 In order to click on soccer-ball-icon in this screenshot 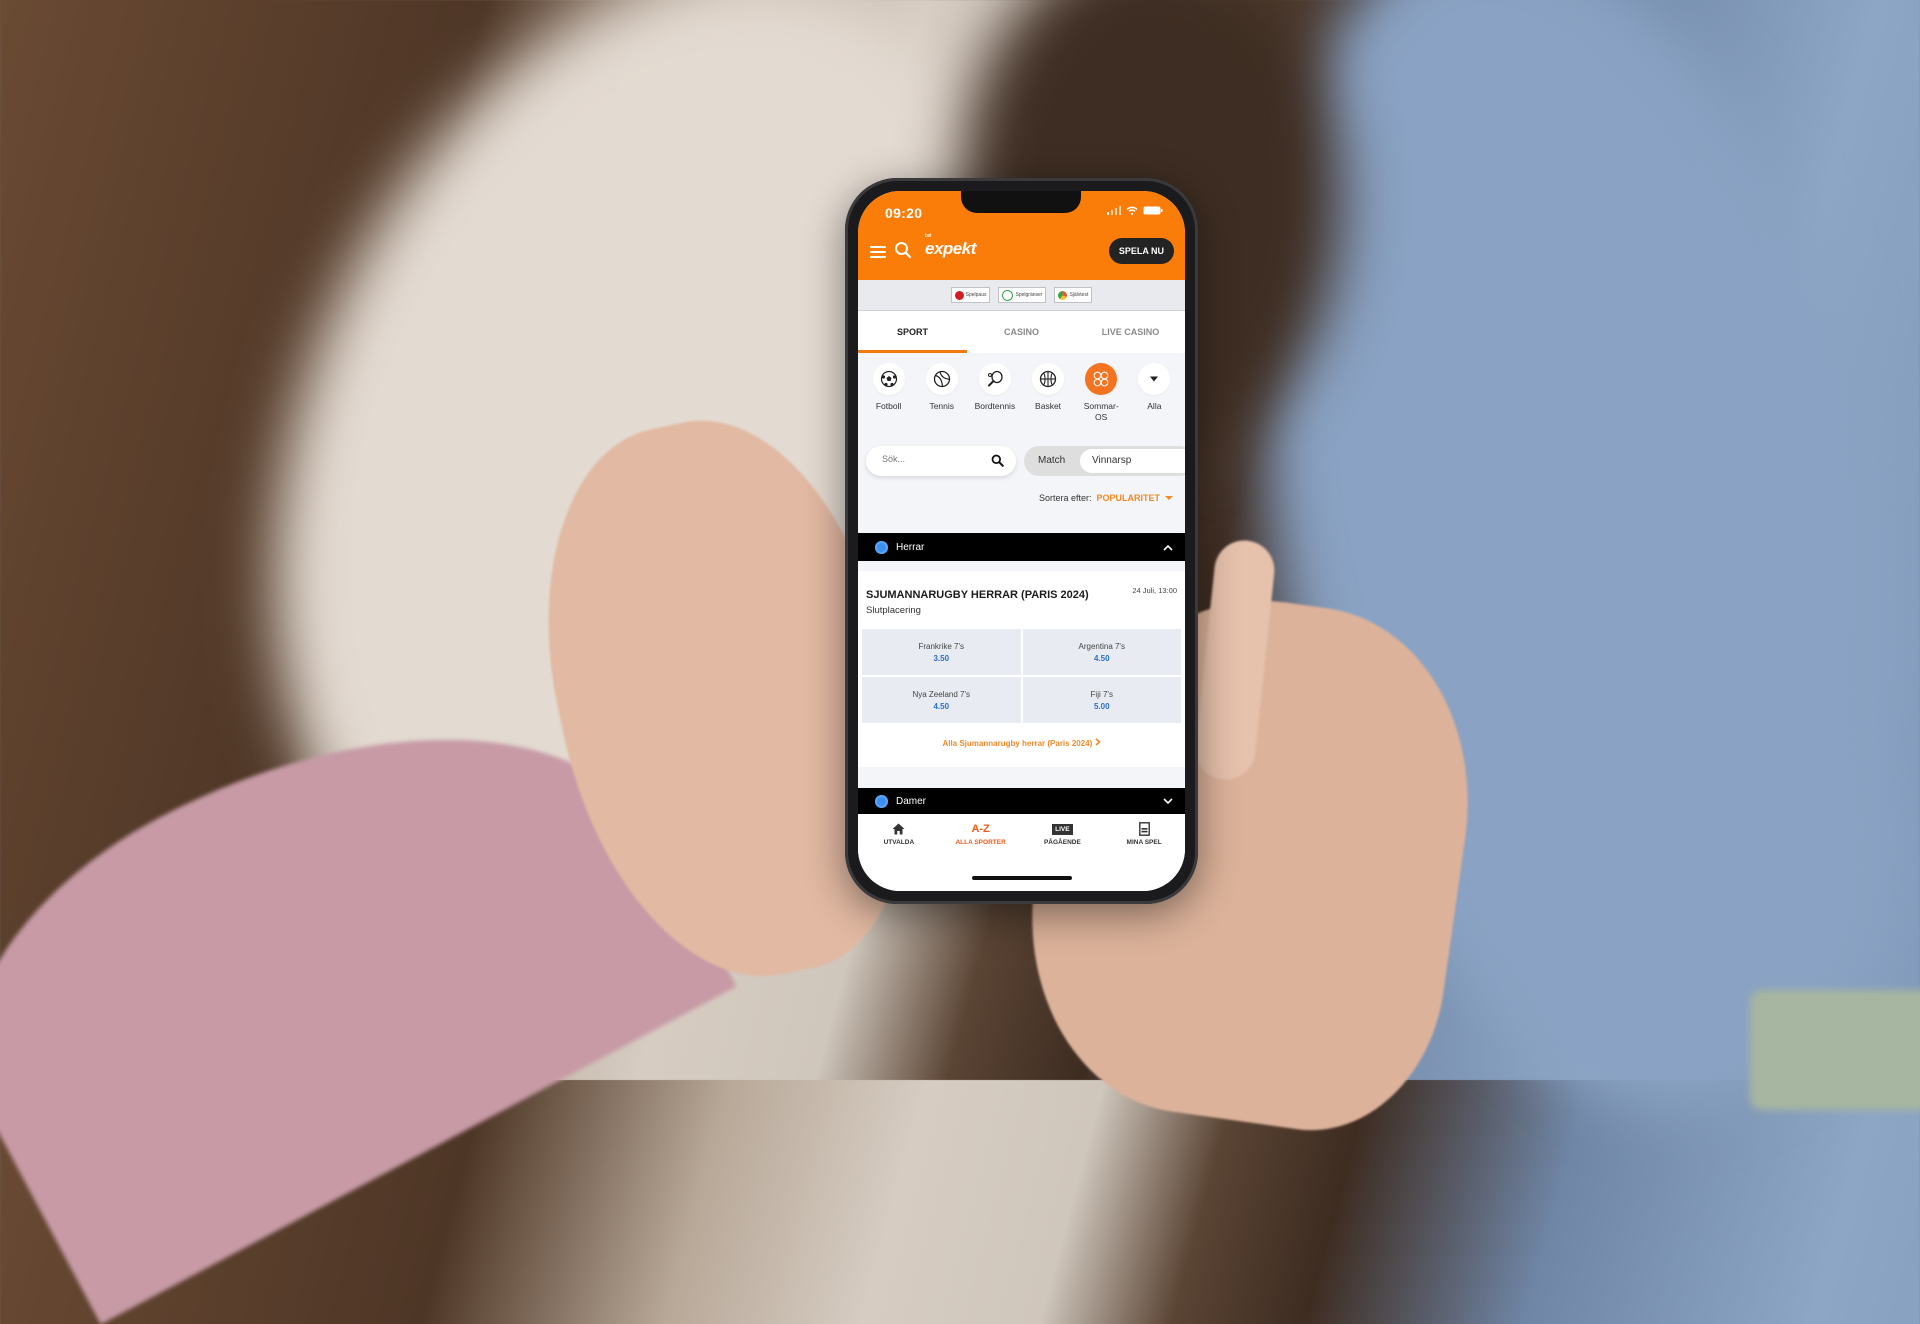, I will do `click(888, 379)`.